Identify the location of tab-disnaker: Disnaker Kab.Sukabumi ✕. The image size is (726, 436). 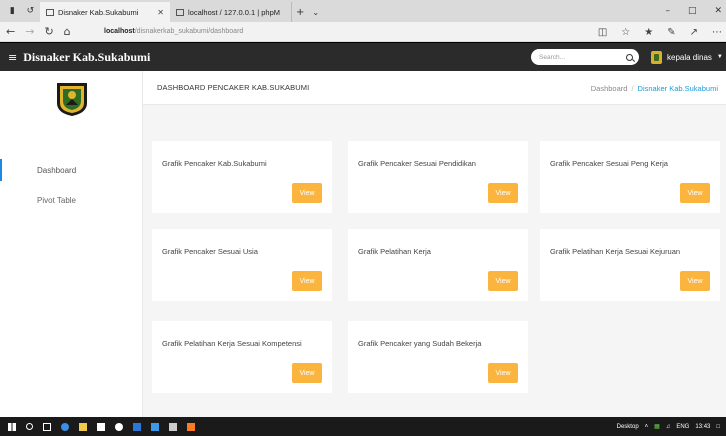
(105, 12).